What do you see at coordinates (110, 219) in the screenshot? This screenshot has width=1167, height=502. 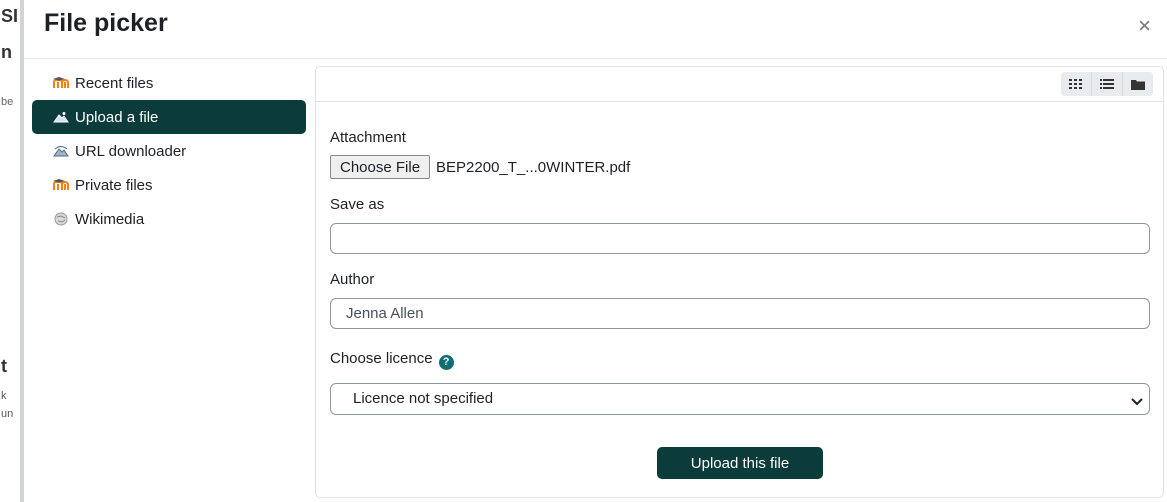 I see `sidebar-item-label: Wikimedia` at bounding box center [110, 219].